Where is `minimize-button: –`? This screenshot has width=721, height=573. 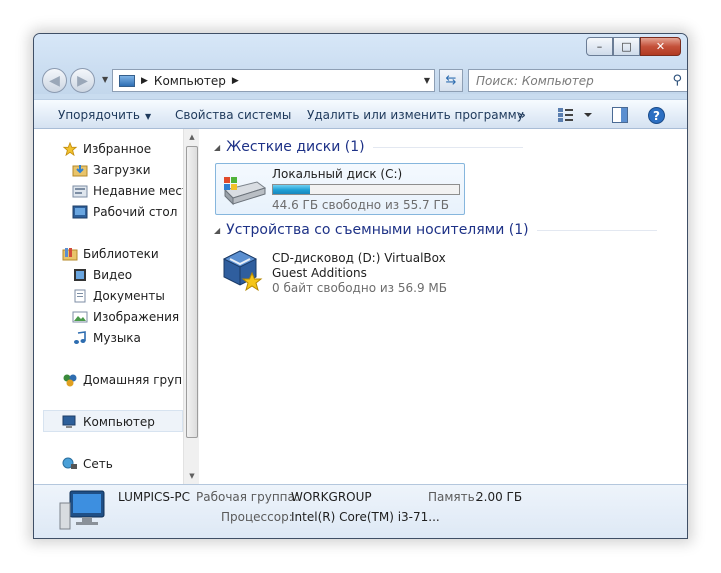 minimize-button: – is located at coordinates (599, 46).